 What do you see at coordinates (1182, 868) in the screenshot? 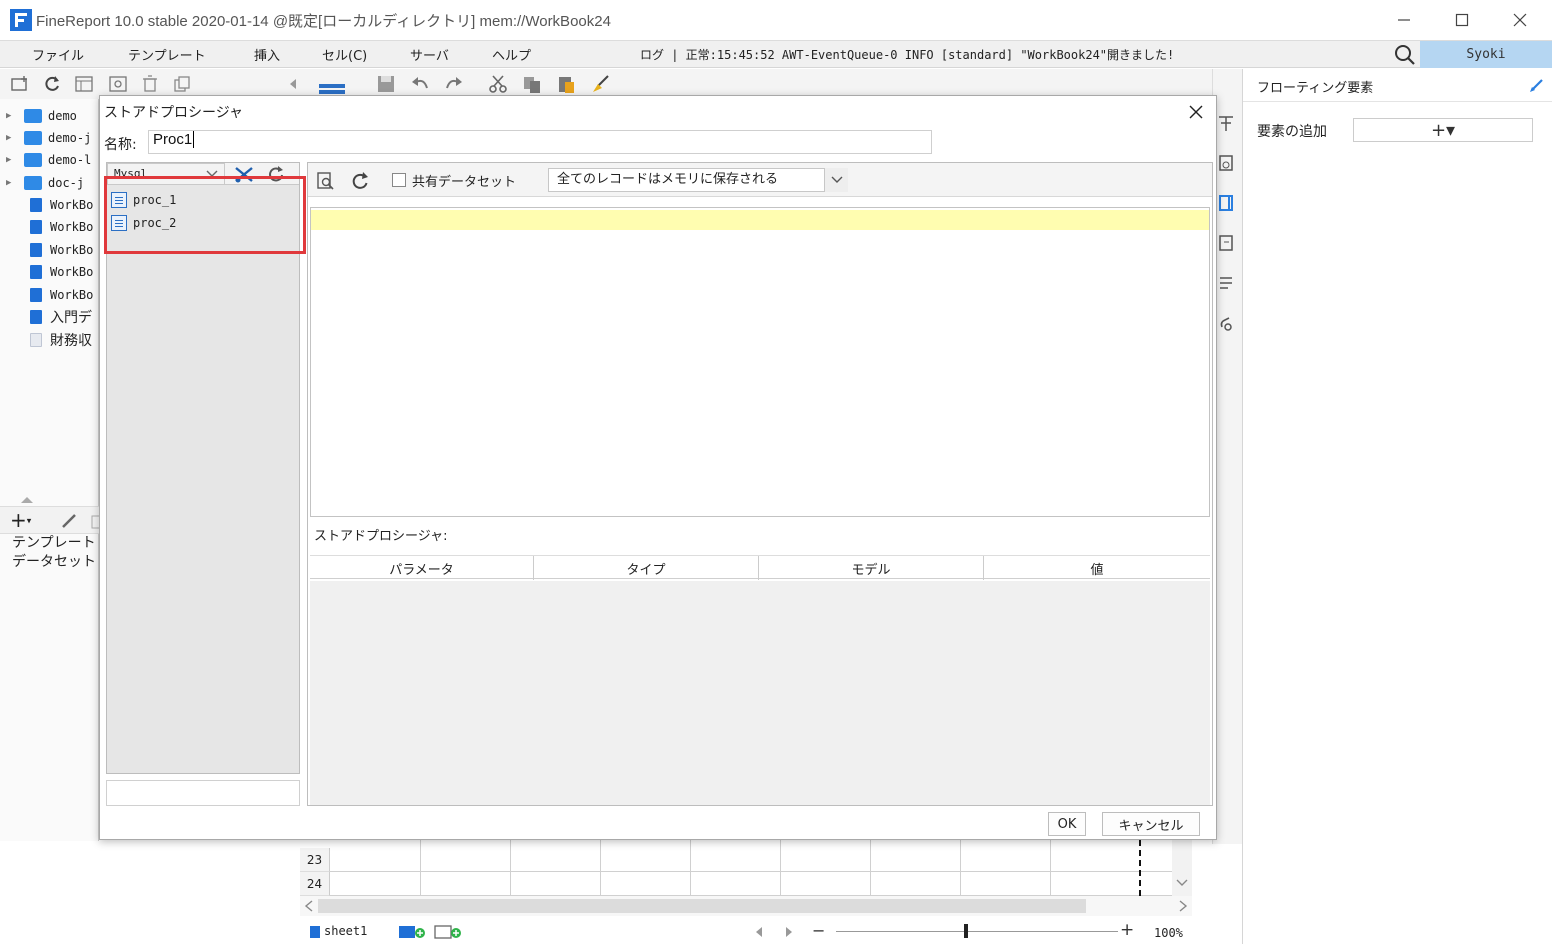
I see `vertical-scrollbar` at bounding box center [1182, 868].